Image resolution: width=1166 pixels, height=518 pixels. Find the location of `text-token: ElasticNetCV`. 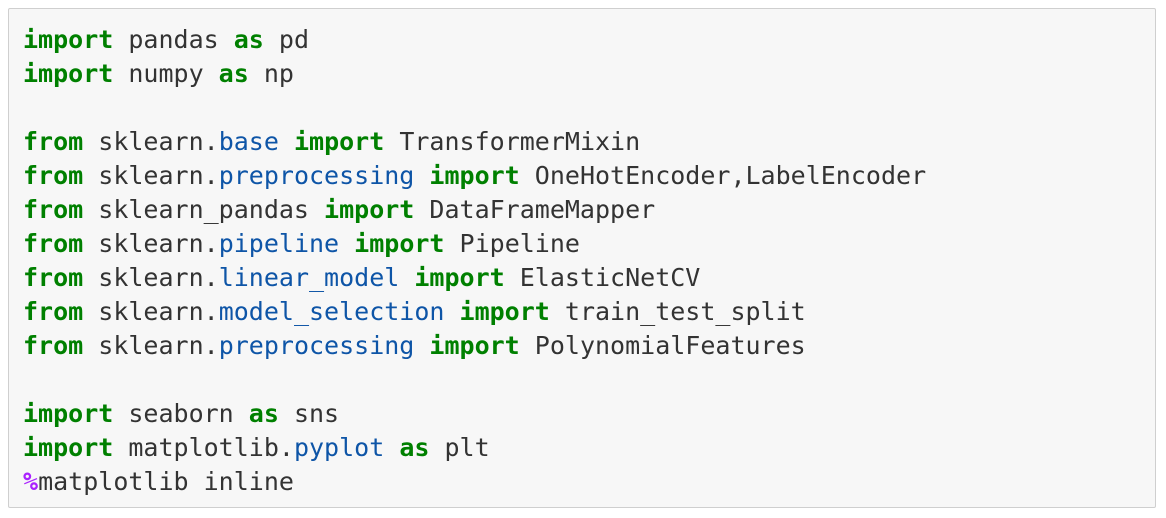

text-token: ElasticNetCV is located at coordinates (602, 277).